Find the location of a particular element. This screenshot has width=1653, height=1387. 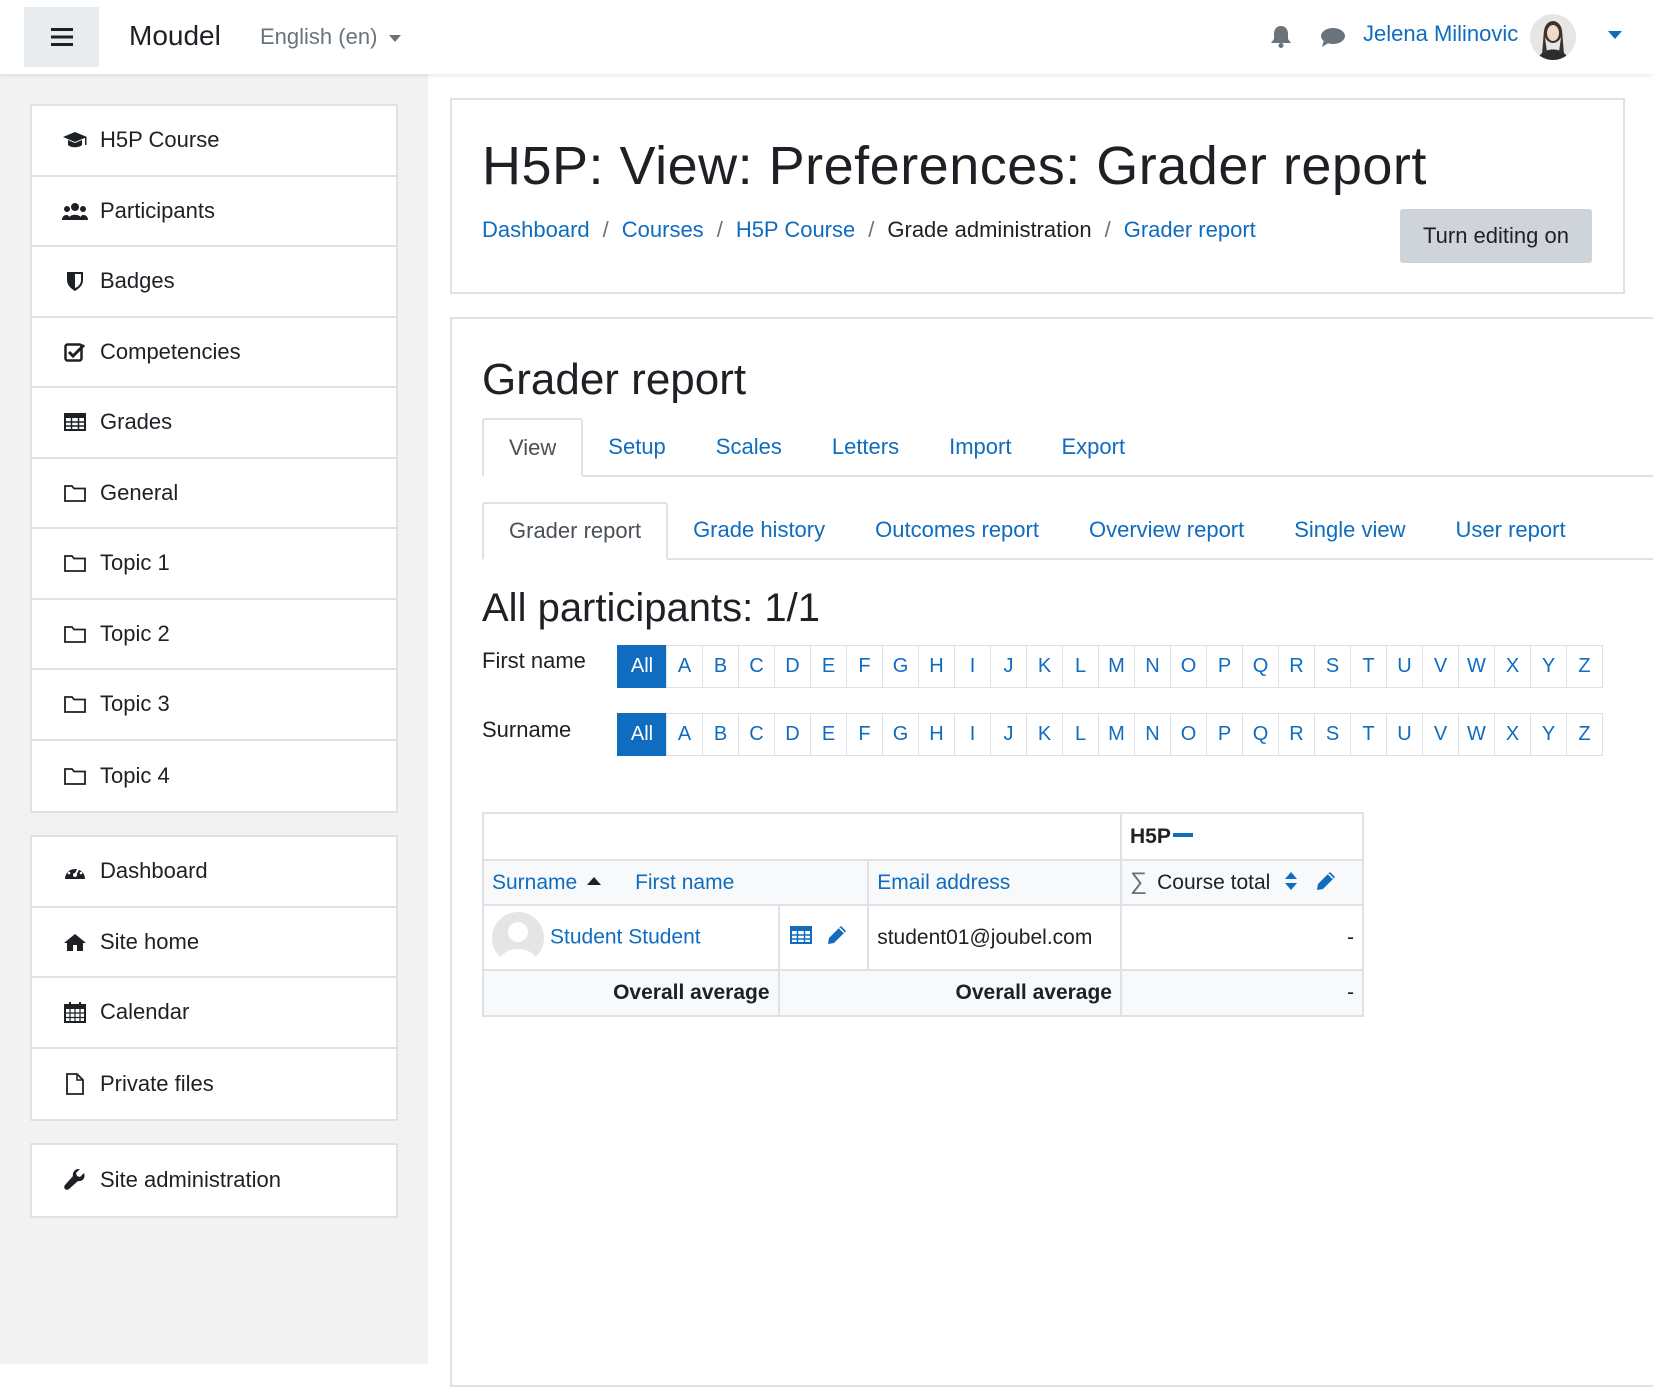

breadcrumb-grader-report: Grader report is located at coordinates (1190, 230).